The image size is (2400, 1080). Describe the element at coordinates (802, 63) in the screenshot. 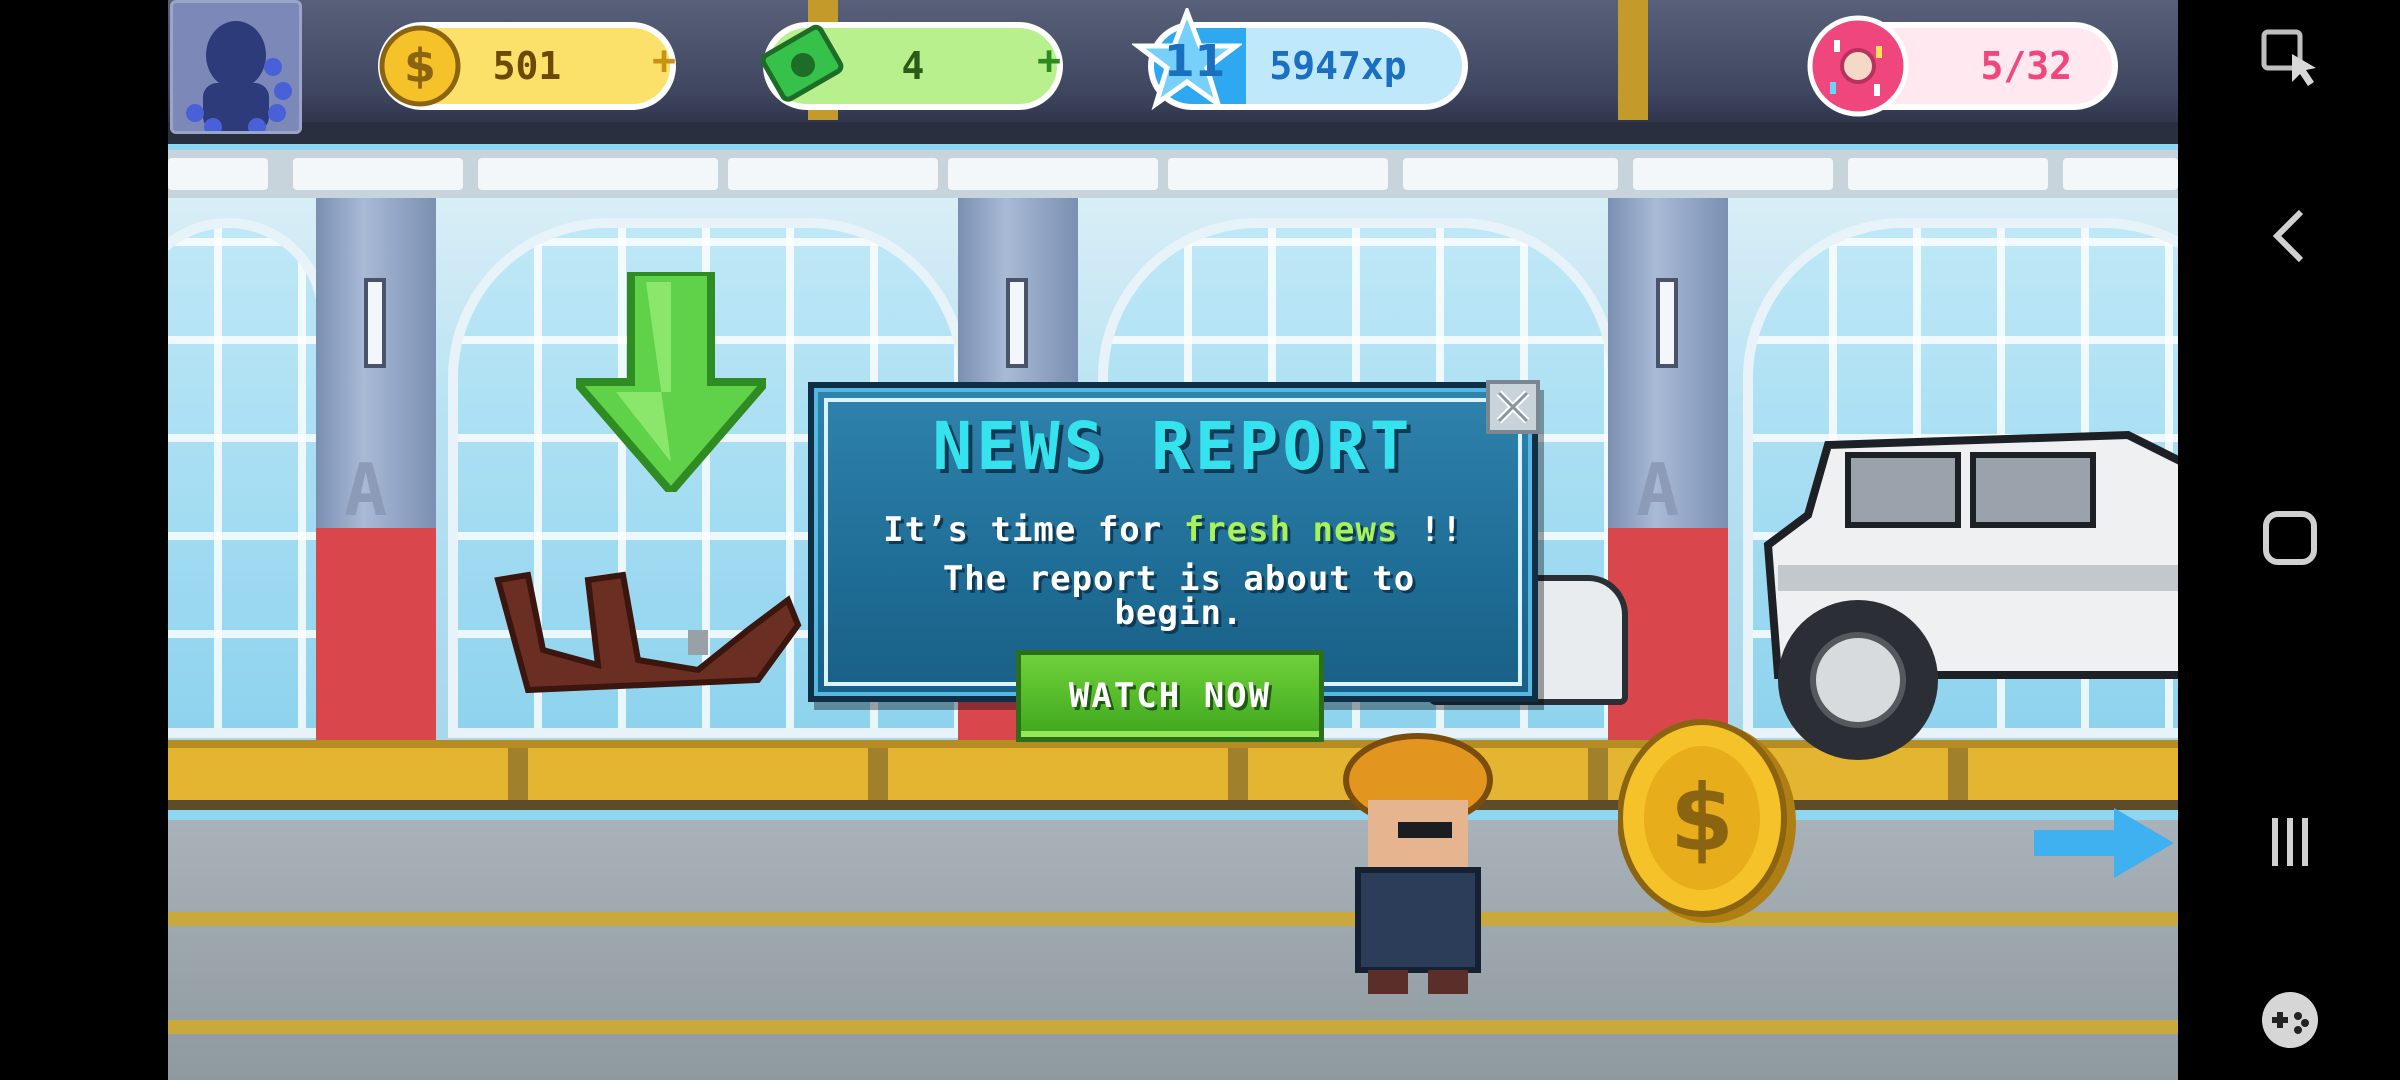

I see `cash-bill-icon` at that location.